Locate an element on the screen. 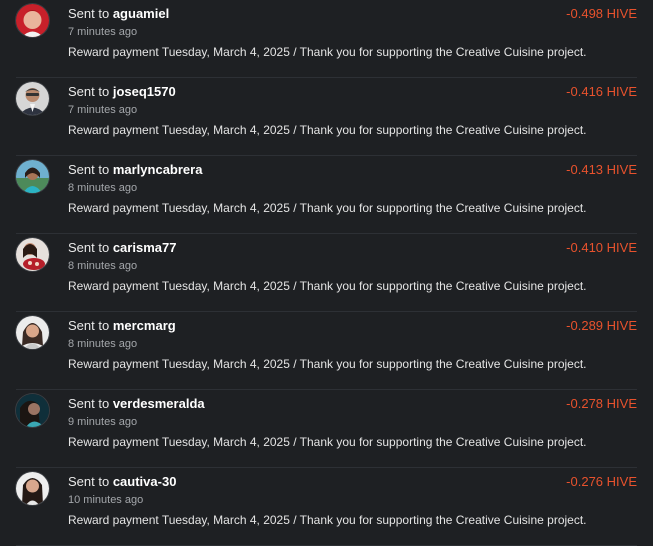 The width and height of the screenshot is (653, 546). transfer-title: Sent to marlyncabrera is located at coordinates (135, 169).